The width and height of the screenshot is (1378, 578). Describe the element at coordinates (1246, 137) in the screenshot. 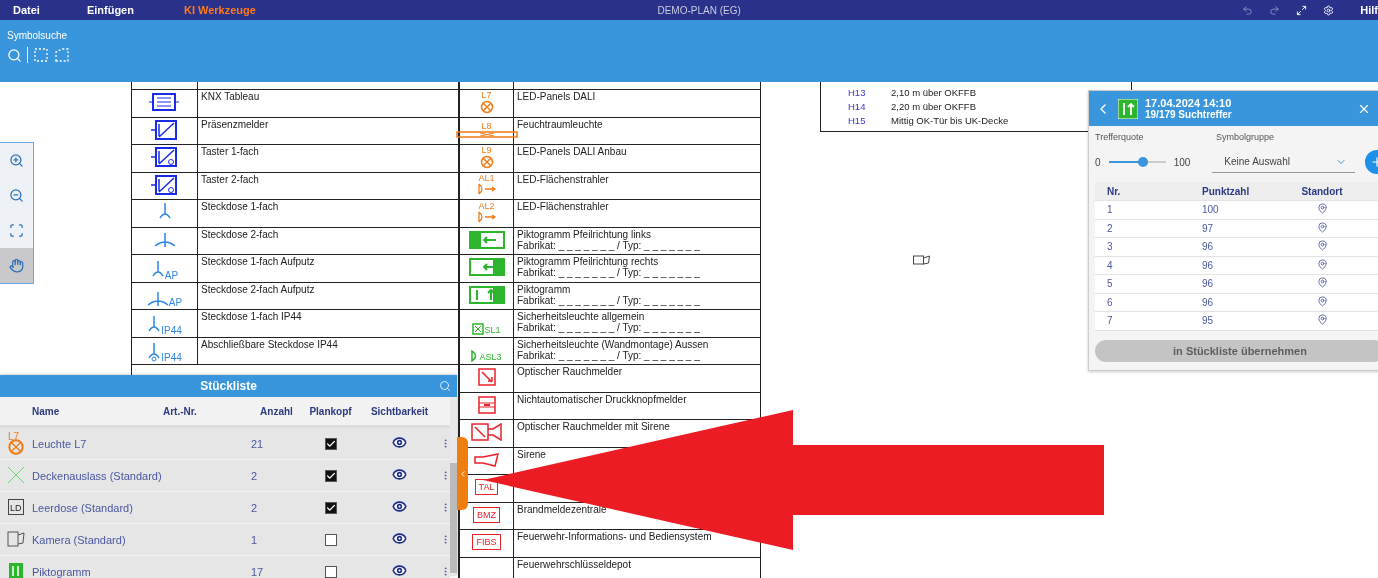

I see `field-label: Symbolgruppe` at that location.